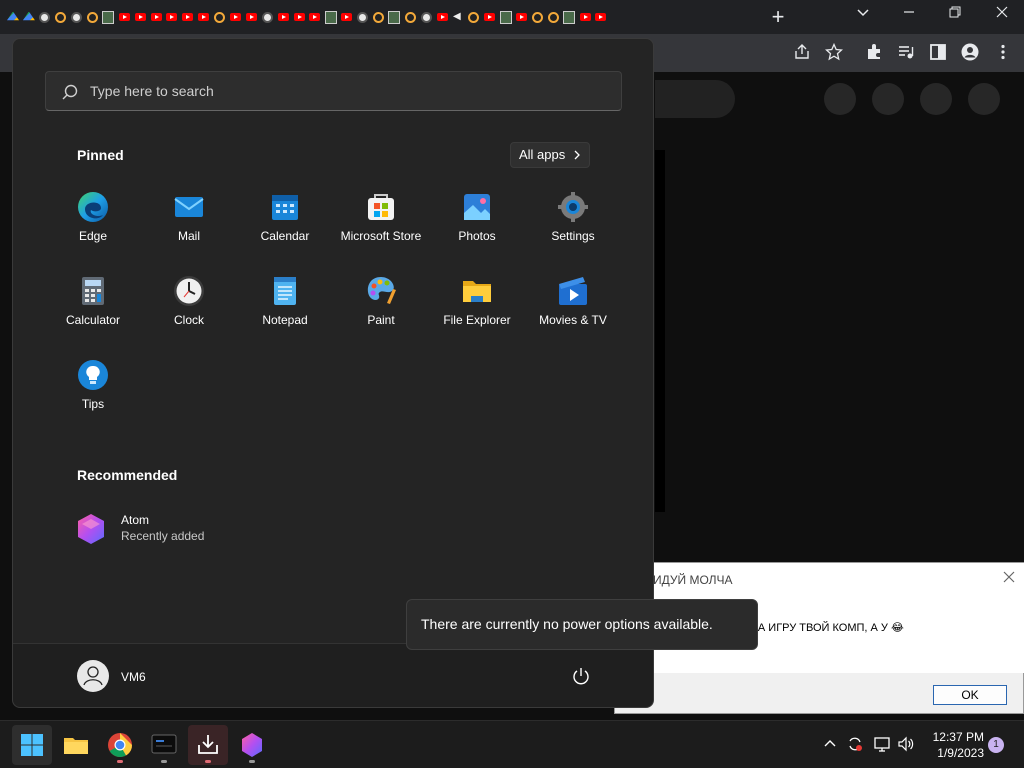 The image size is (1024, 768). What do you see at coordinates (695, 99) in the screenshot?
I see `site-search-box` at bounding box center [695, 99].